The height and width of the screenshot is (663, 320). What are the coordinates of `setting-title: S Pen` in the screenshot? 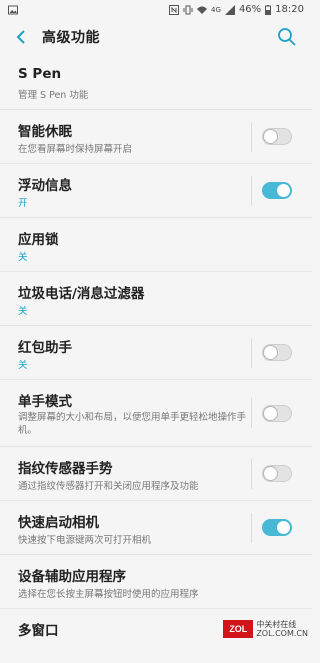 It's located at (40, 74).